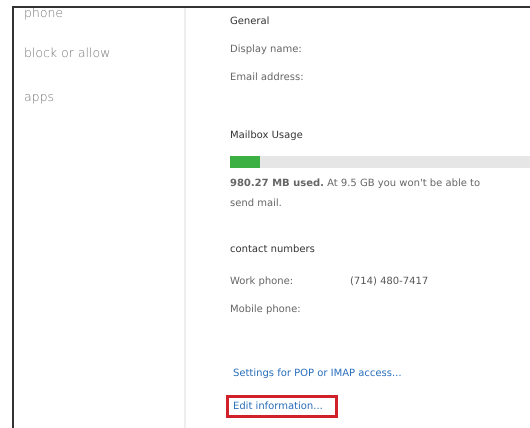 This screenshot has width=530, height=428. I want to click on sidebar-item: block or allow, so click(104, 68).